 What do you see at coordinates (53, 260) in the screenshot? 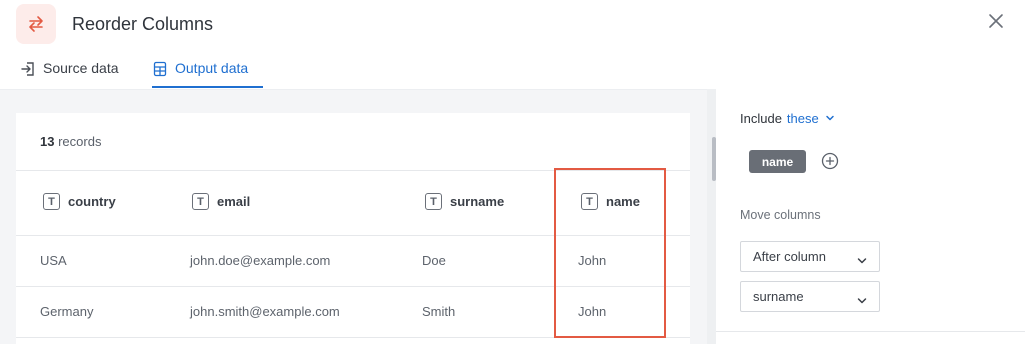
I see `table-cell: USA` at bounding box center [53, 260].